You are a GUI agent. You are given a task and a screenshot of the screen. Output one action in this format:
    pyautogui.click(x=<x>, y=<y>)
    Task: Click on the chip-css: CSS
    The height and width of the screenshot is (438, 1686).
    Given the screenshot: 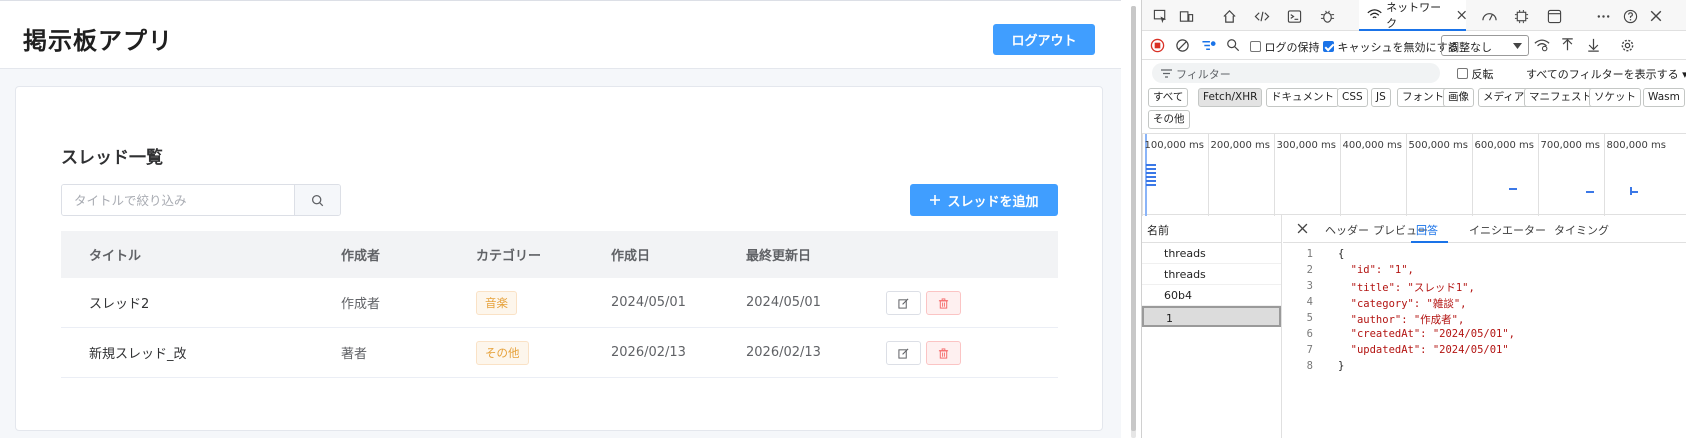 What is the action you would take?
    pyautogui.click(x=1352, y=97)
    